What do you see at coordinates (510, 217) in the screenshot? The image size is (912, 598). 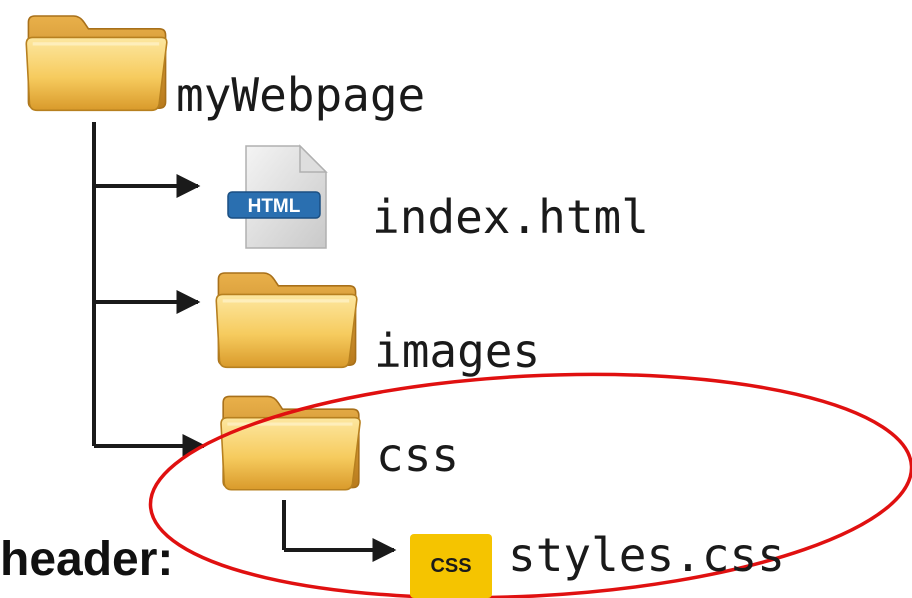 I see `index-file-label: index.html` at bounding box center [510, 217].